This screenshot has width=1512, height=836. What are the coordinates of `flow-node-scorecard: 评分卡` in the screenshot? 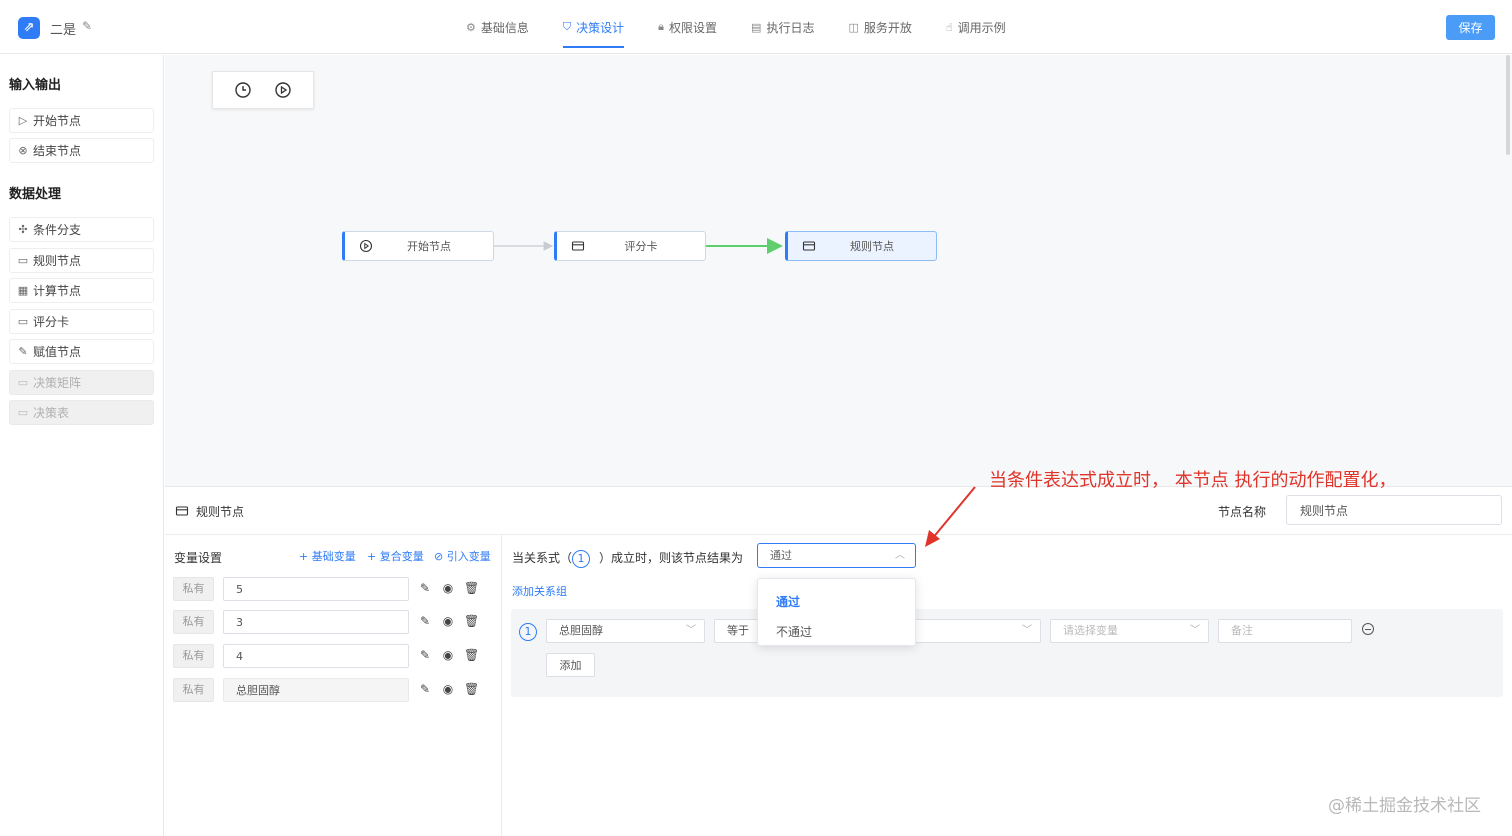 It's located at (630, 246).